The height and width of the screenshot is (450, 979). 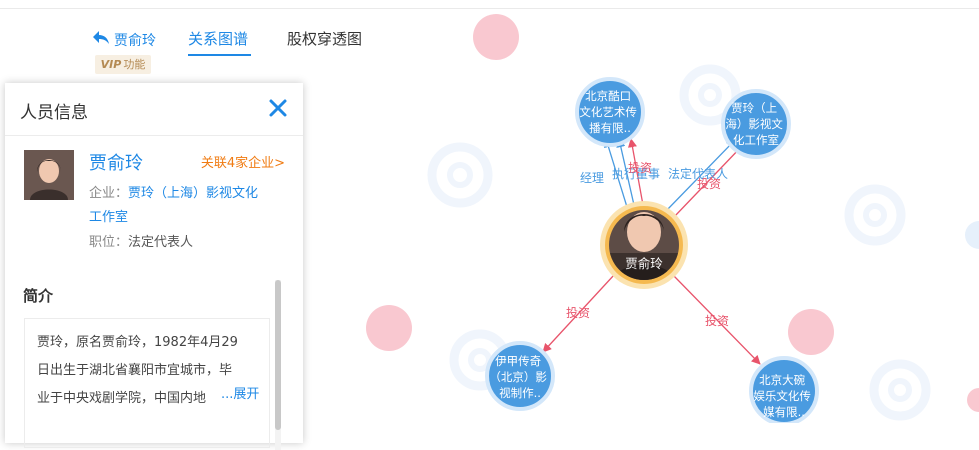 I want to click on company-row-cont: 工作室, so click(x=108, y=217).